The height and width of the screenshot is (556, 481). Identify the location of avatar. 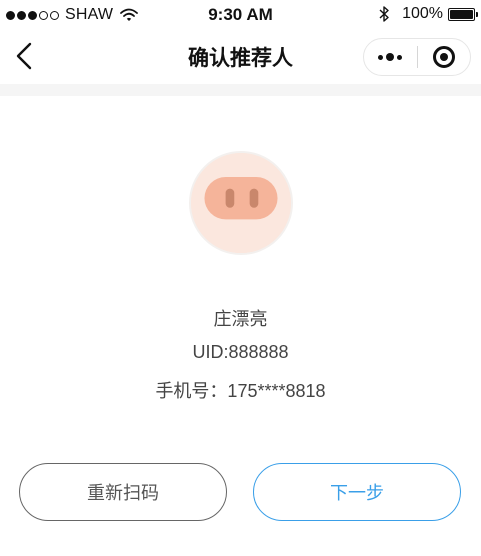
(241, 203).